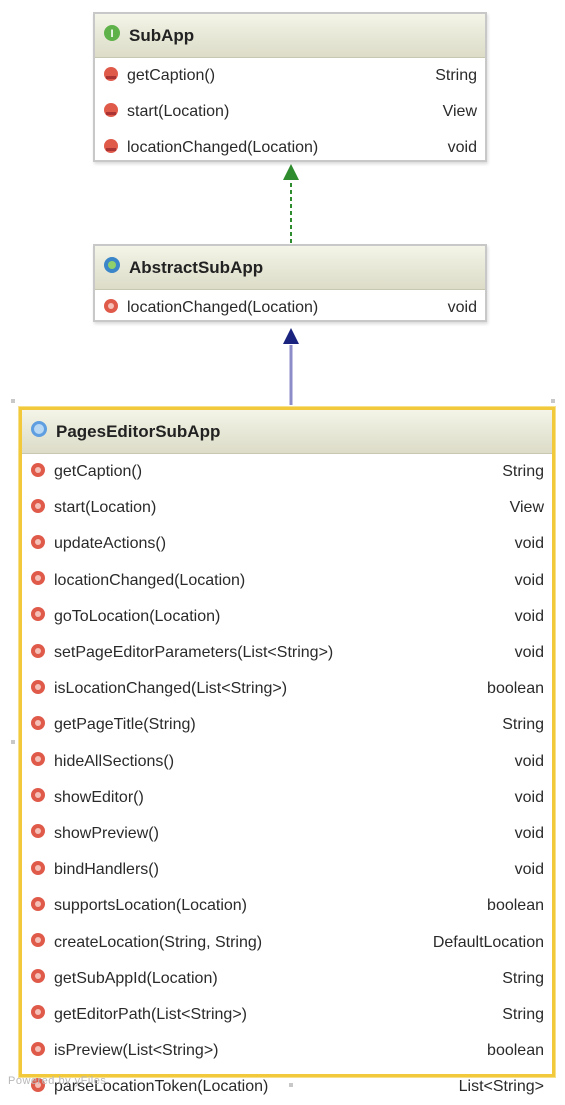  Describe the element at coordinates (287, 544) in the screenshot. I see `method-row: updateActions() void` at that location.